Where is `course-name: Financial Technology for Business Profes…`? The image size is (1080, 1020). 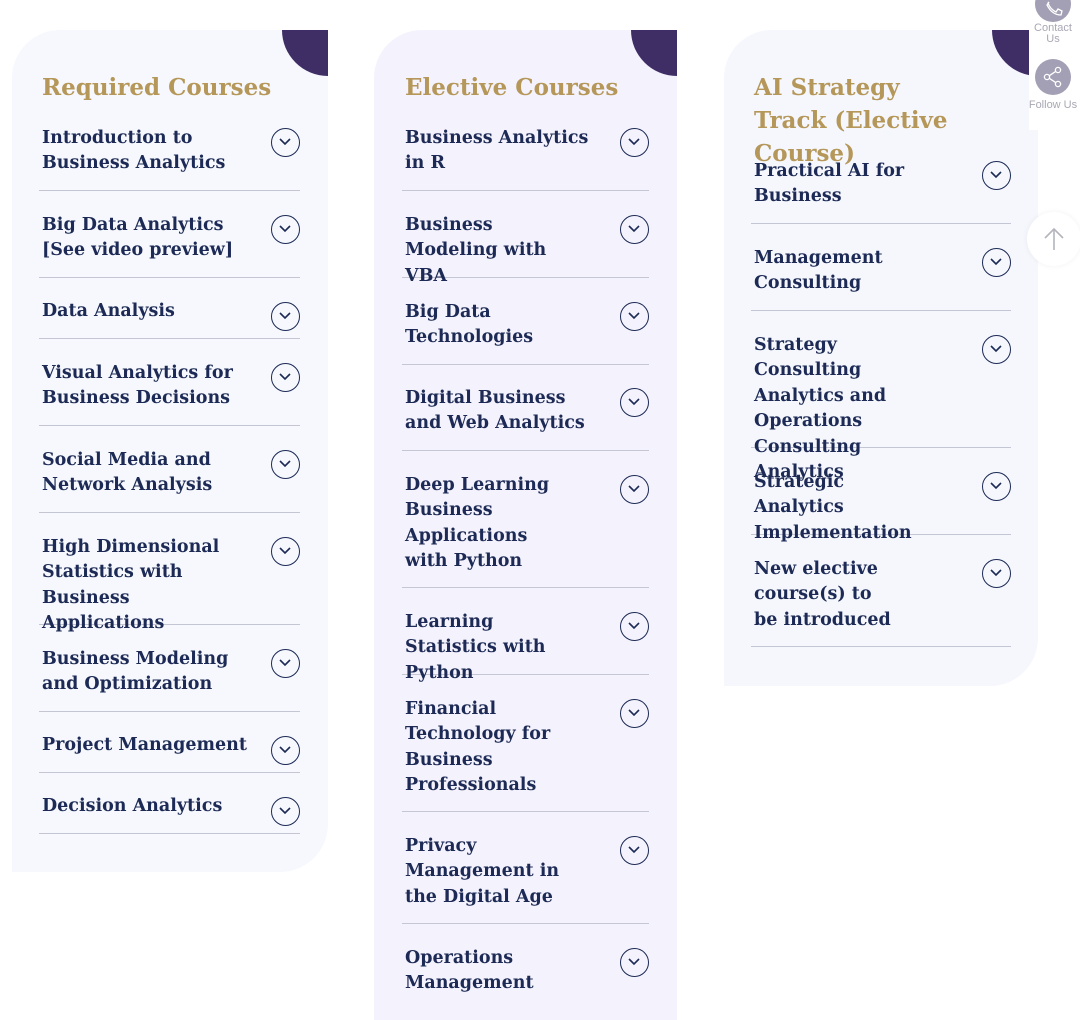
course-name: Financial Technology for Business Profes… is located at coordinates (478, 747).